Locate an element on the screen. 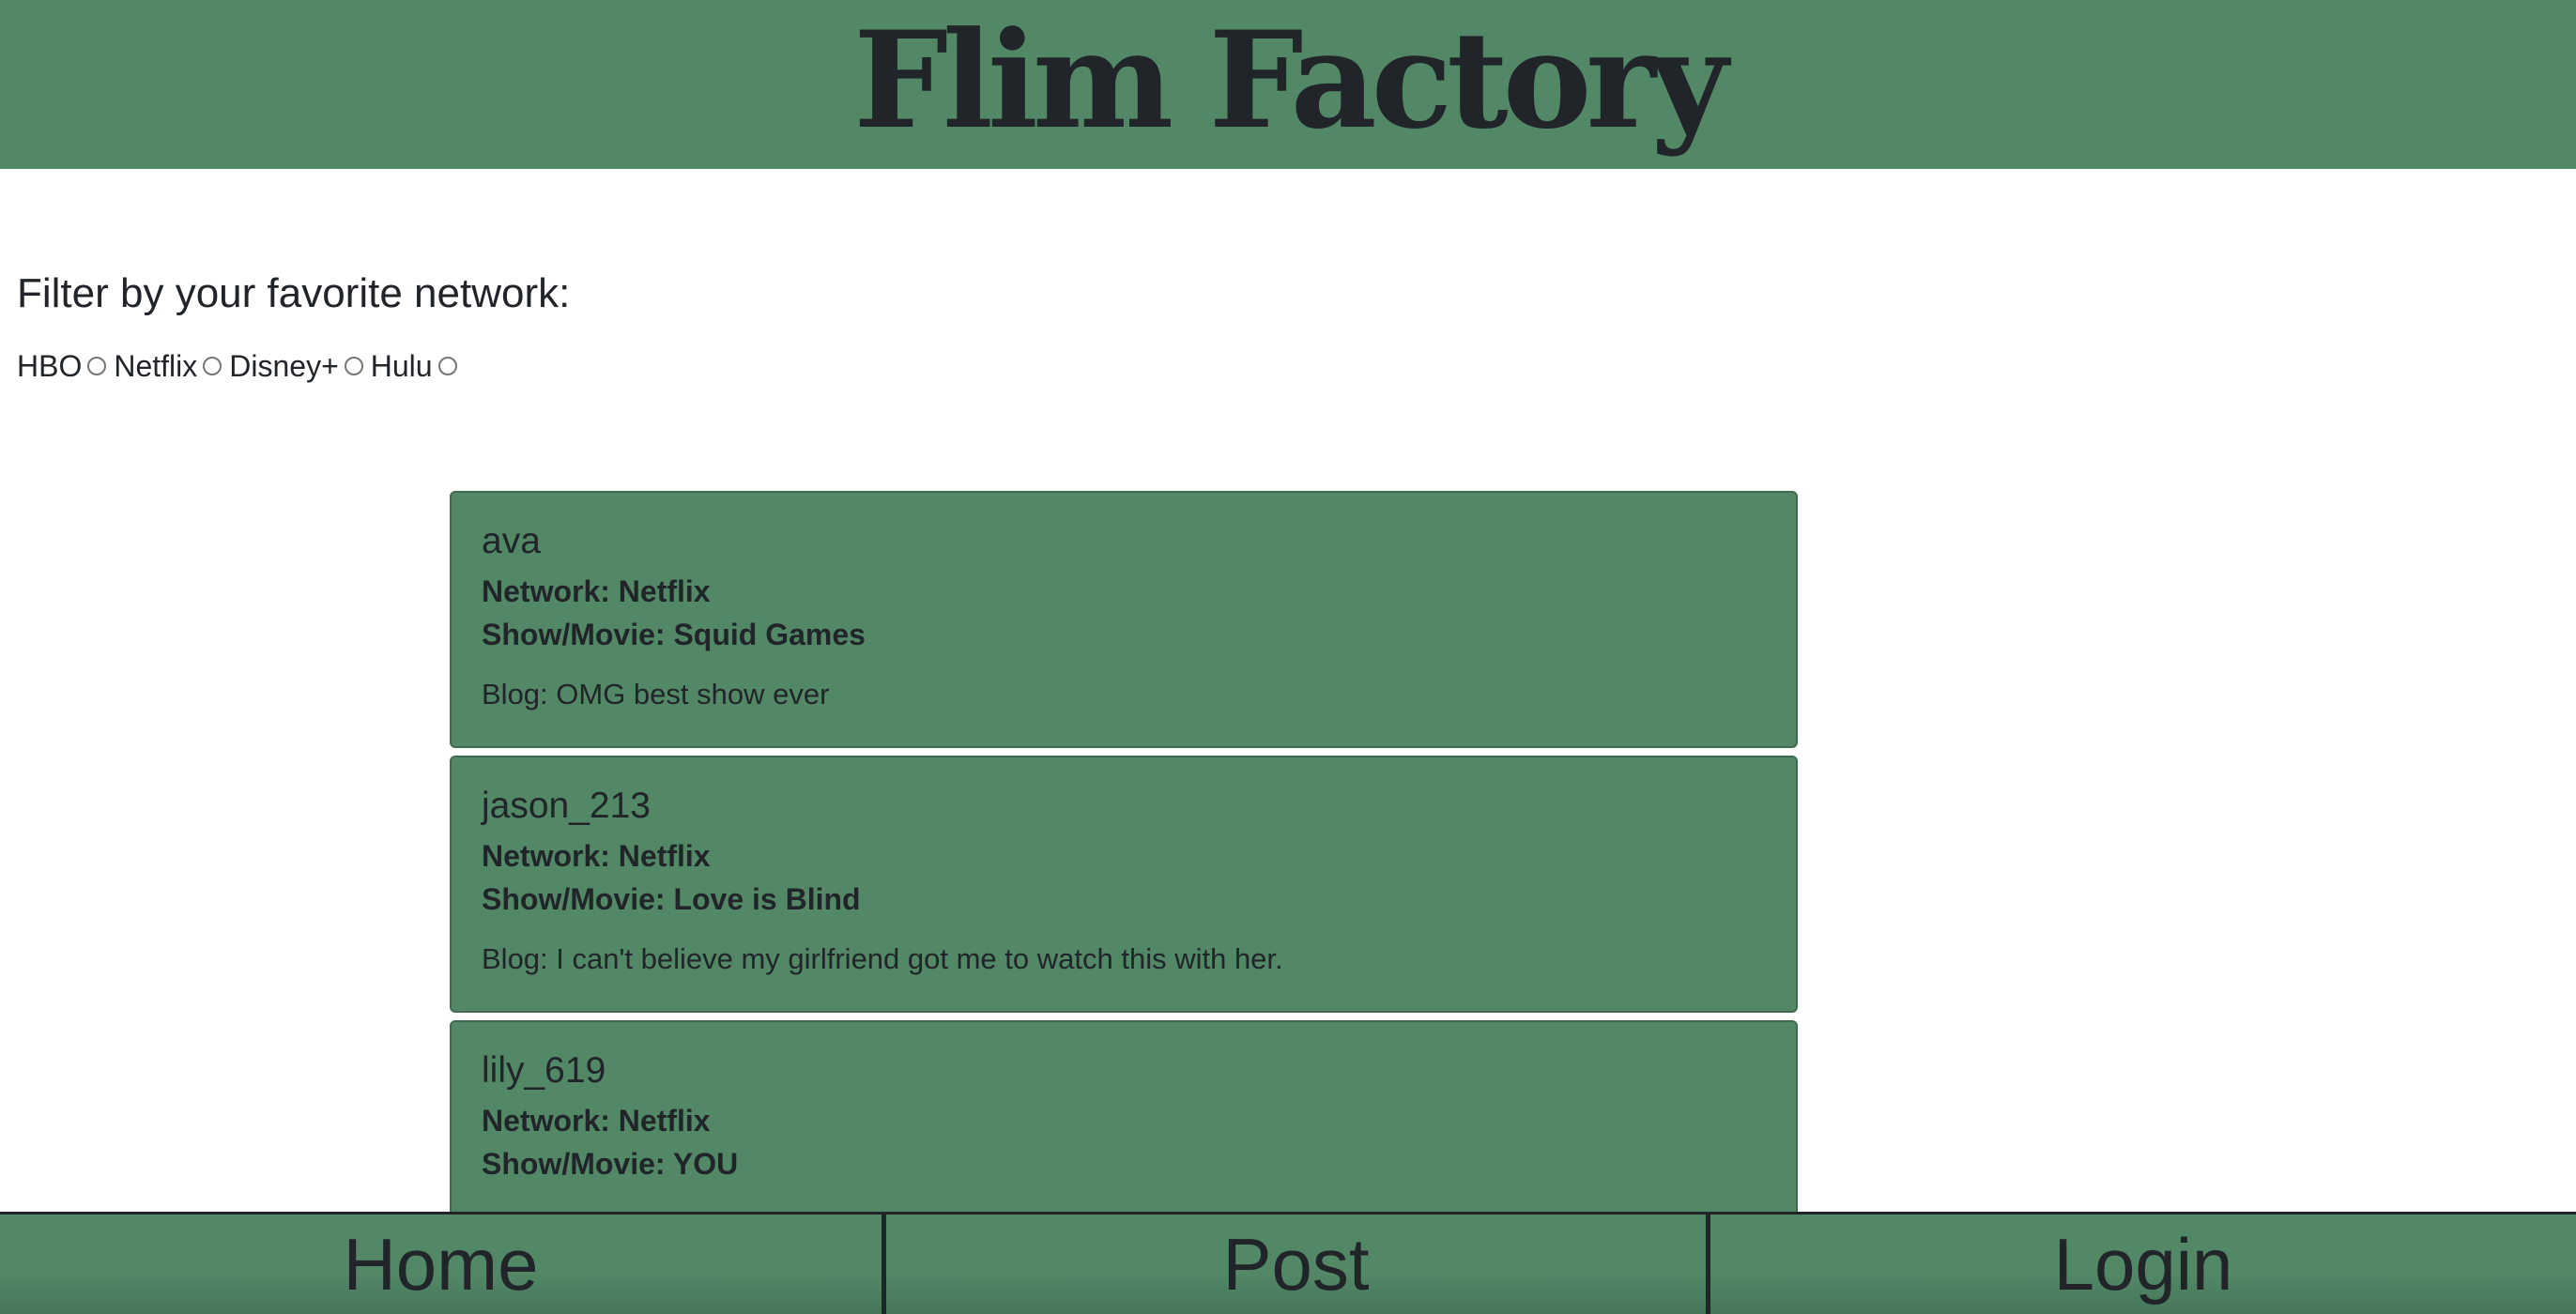 The width and height of the screenshot is (2576, 1314). post-blog: Blog: OMG best show ever is located at coordinates (656, 694).